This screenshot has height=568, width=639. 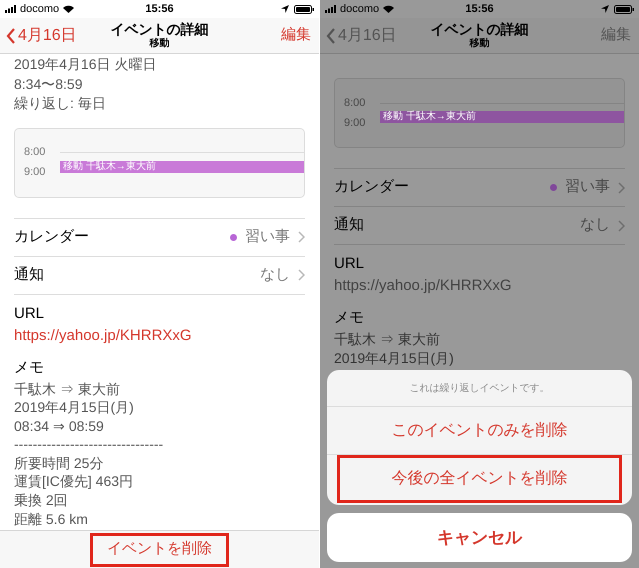 I want to click on action-sheet-option: このイベントのみを削除, so click(x=479, y=431).